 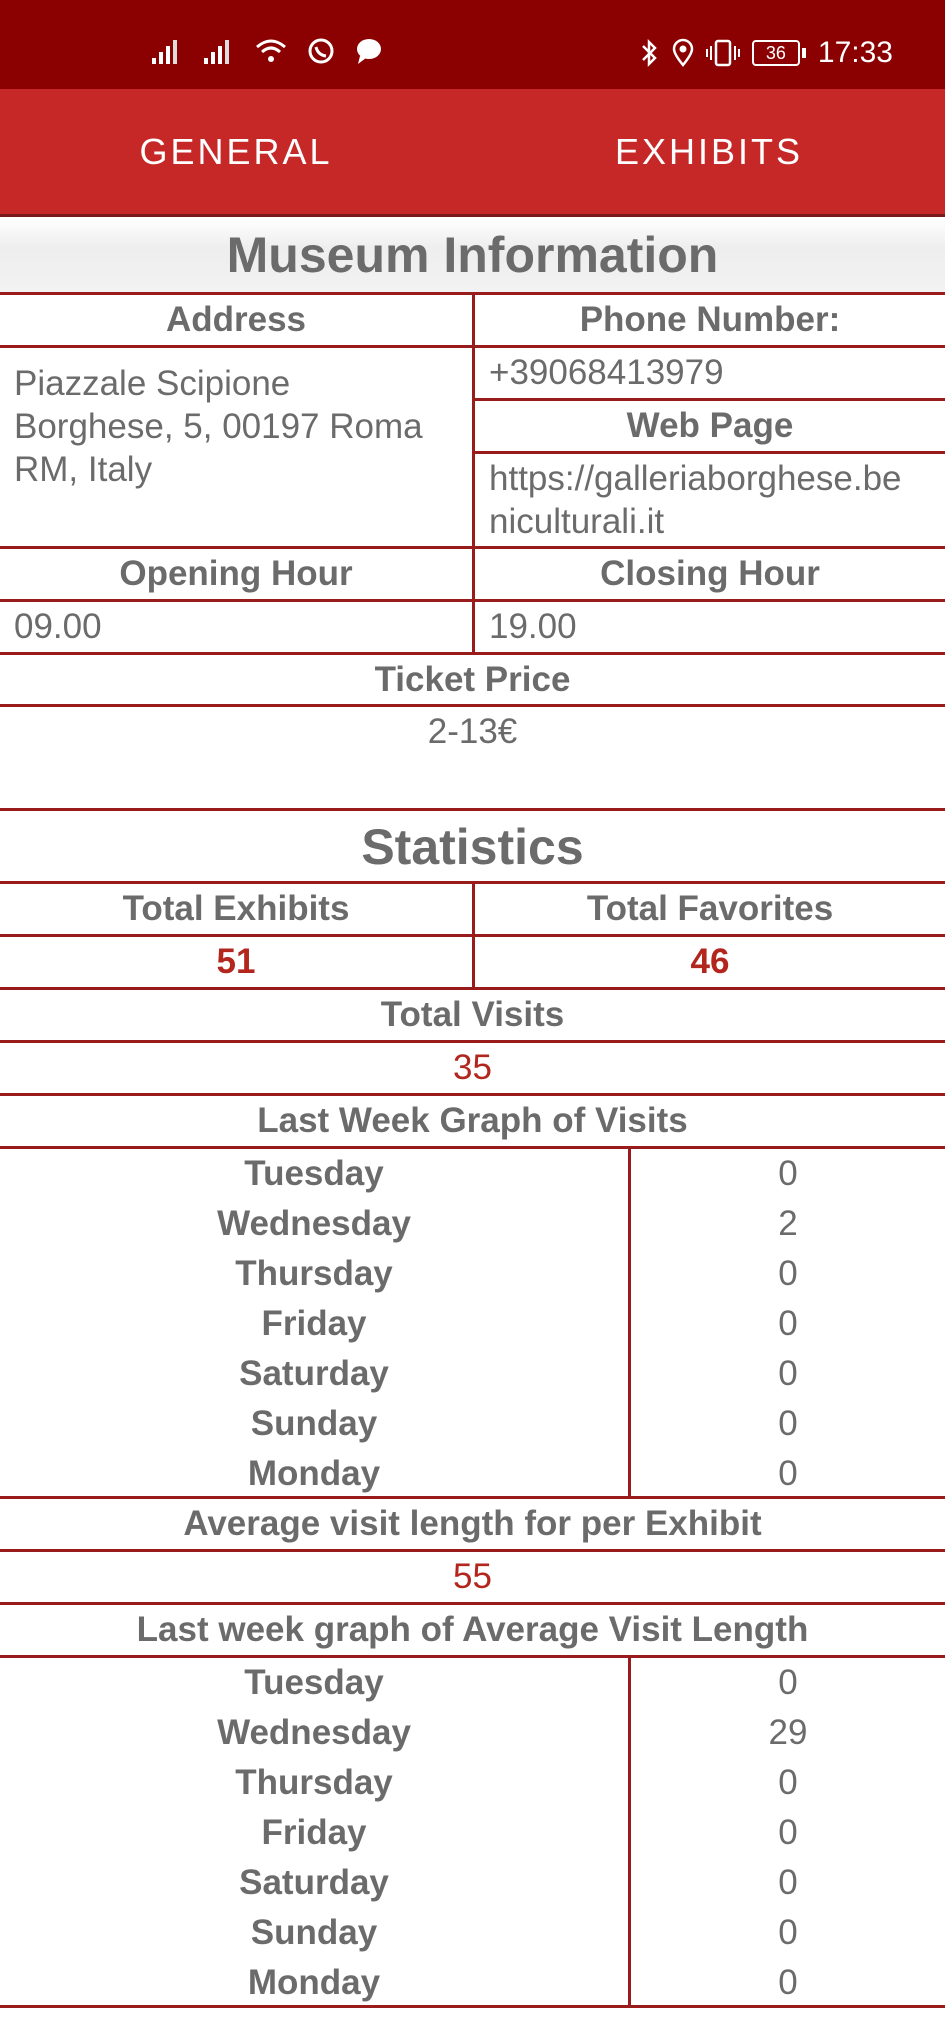 What do you see at coordinates (650, 53) in the screenshot?
I see `bluetooth-icon` at bounding box center [650, 53].